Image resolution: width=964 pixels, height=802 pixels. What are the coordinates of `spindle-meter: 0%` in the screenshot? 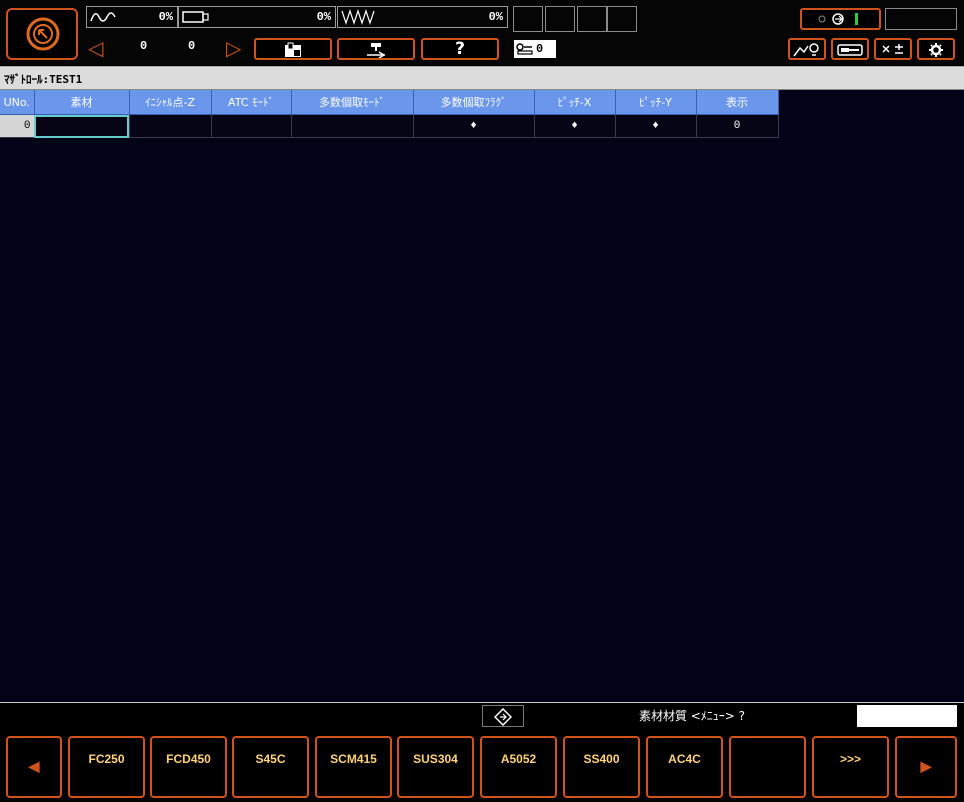 It's located at (257, 17).